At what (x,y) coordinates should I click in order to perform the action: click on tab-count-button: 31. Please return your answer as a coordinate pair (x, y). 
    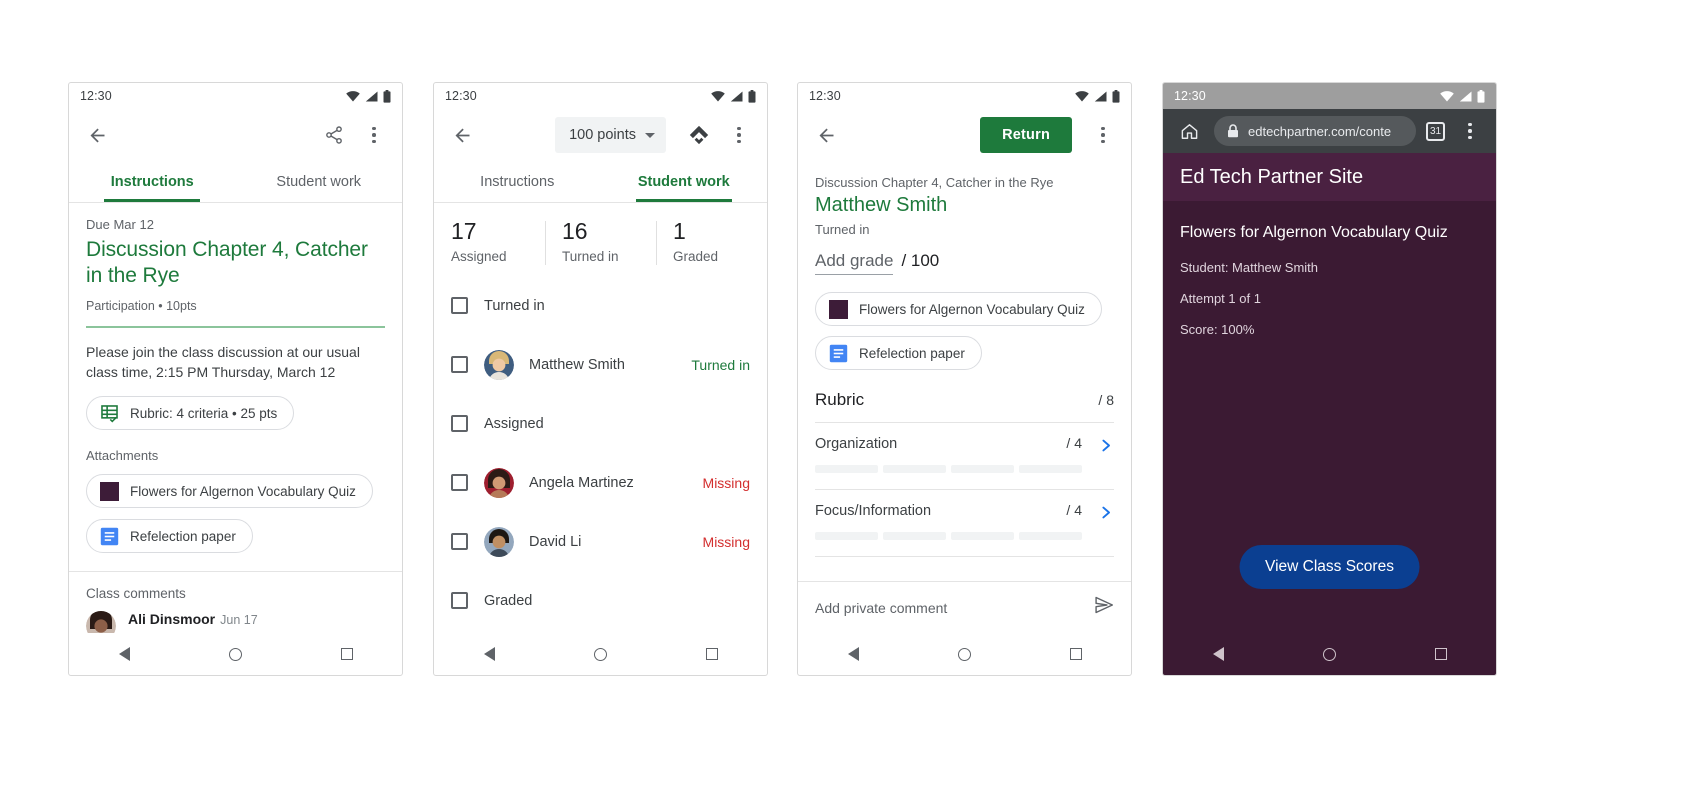
    Looking at the image, I should click on (1435, 131).